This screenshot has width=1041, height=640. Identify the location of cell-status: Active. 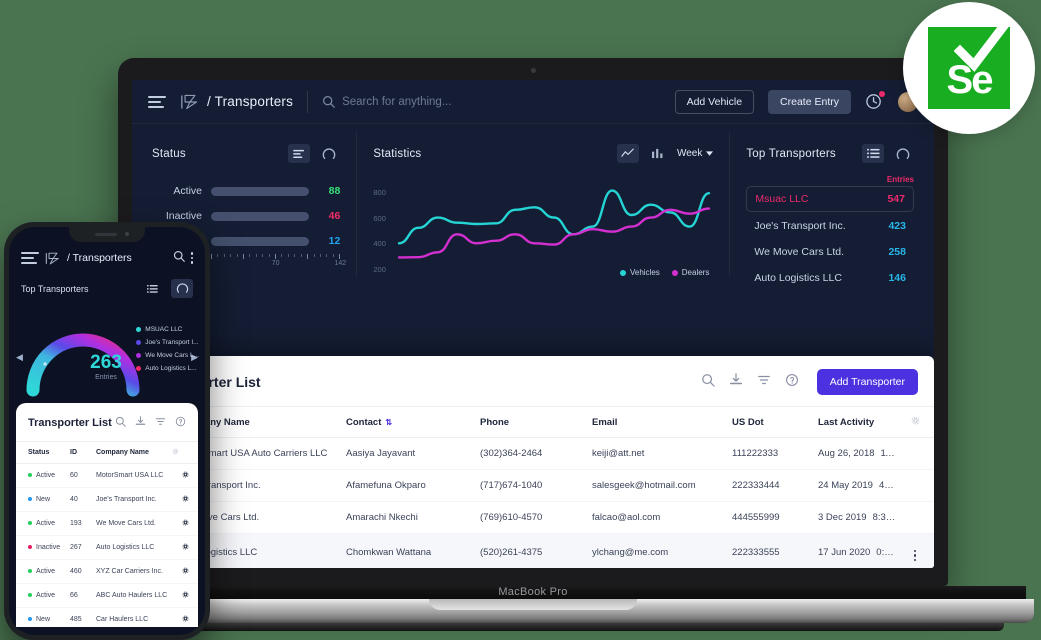
(43, 523).